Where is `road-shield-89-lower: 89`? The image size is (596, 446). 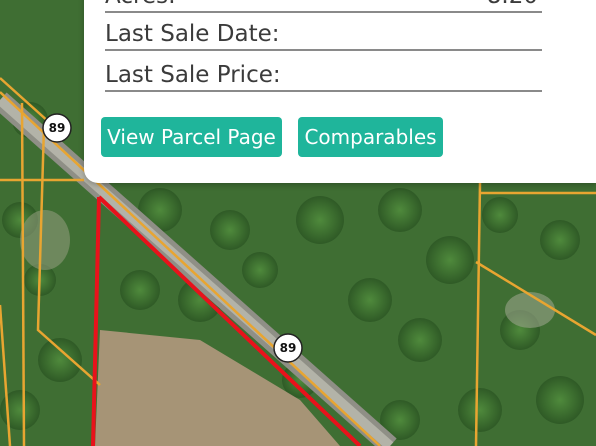
road-shield-89-lower: 89 is located at coordinates (288, 348).